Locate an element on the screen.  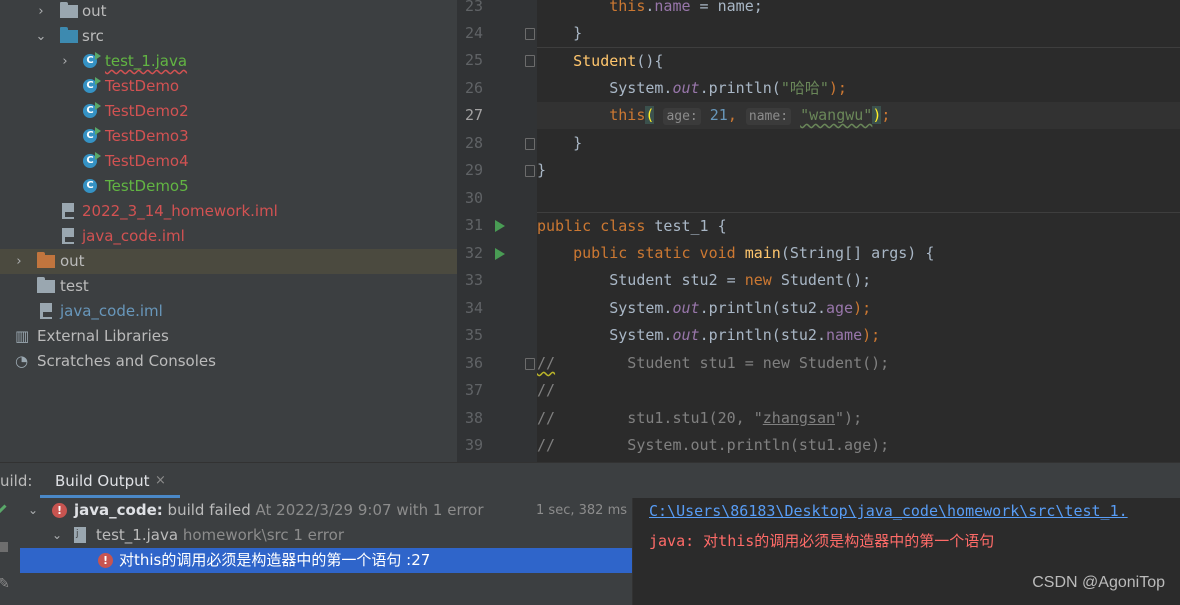
hammer-icon is located at coordinates (8, 514).